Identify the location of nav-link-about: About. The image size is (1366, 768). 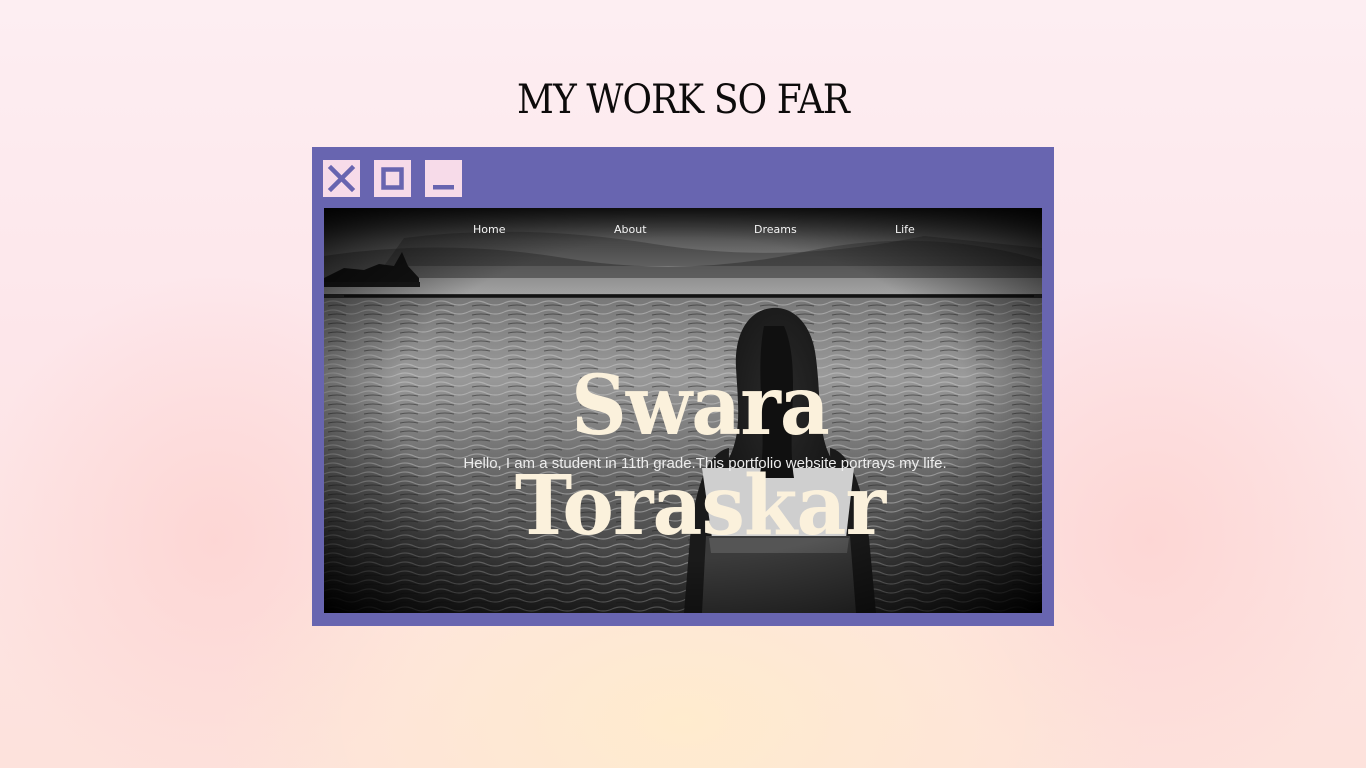
(630, 230).